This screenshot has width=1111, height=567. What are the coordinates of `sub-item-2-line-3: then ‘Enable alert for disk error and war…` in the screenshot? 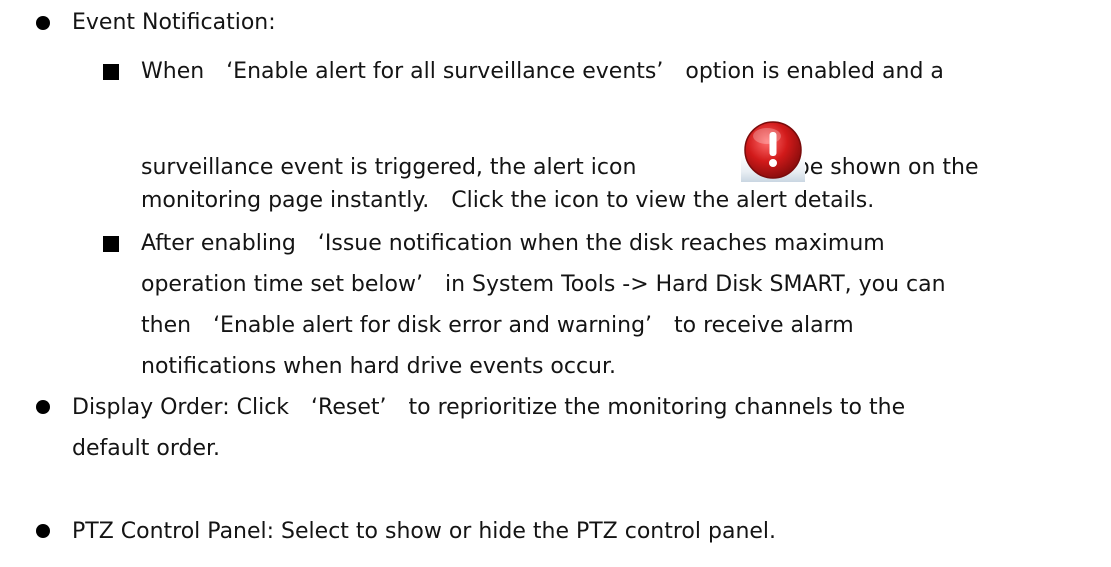 It's located at (497, 325).